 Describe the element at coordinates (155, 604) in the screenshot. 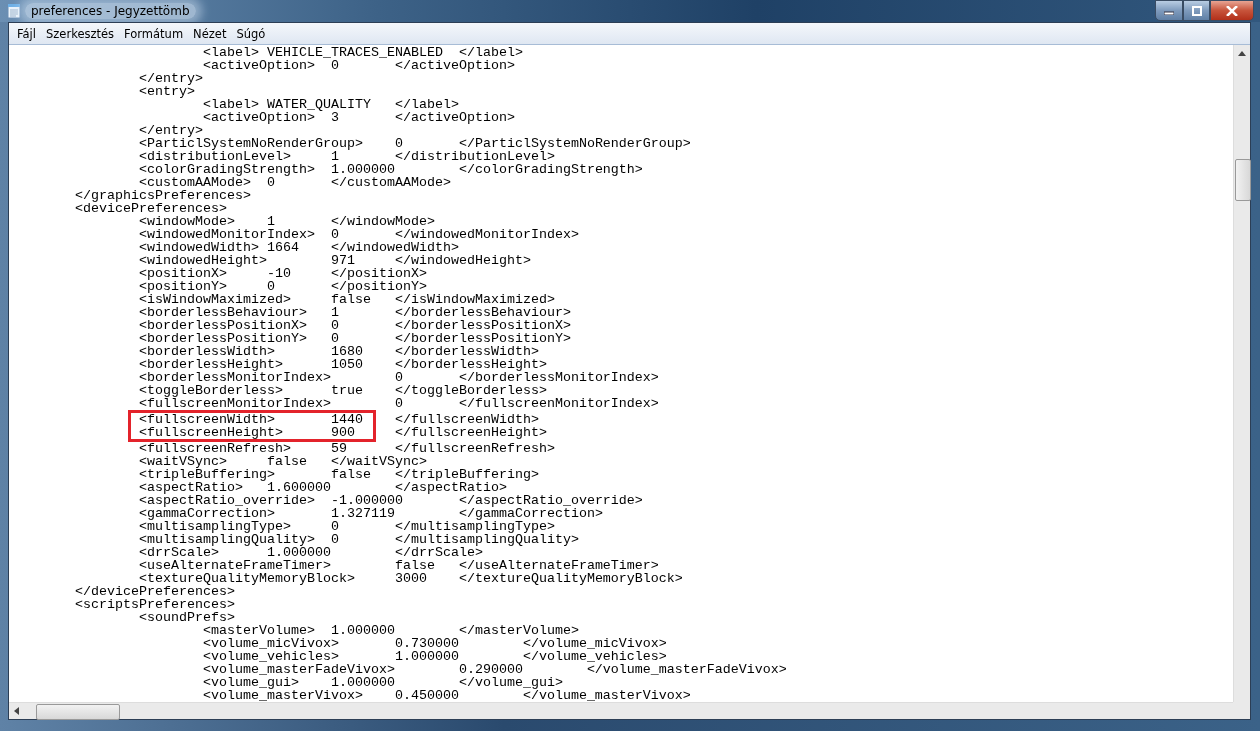

I see `text-line: <scriptsPreferences>` at that location.